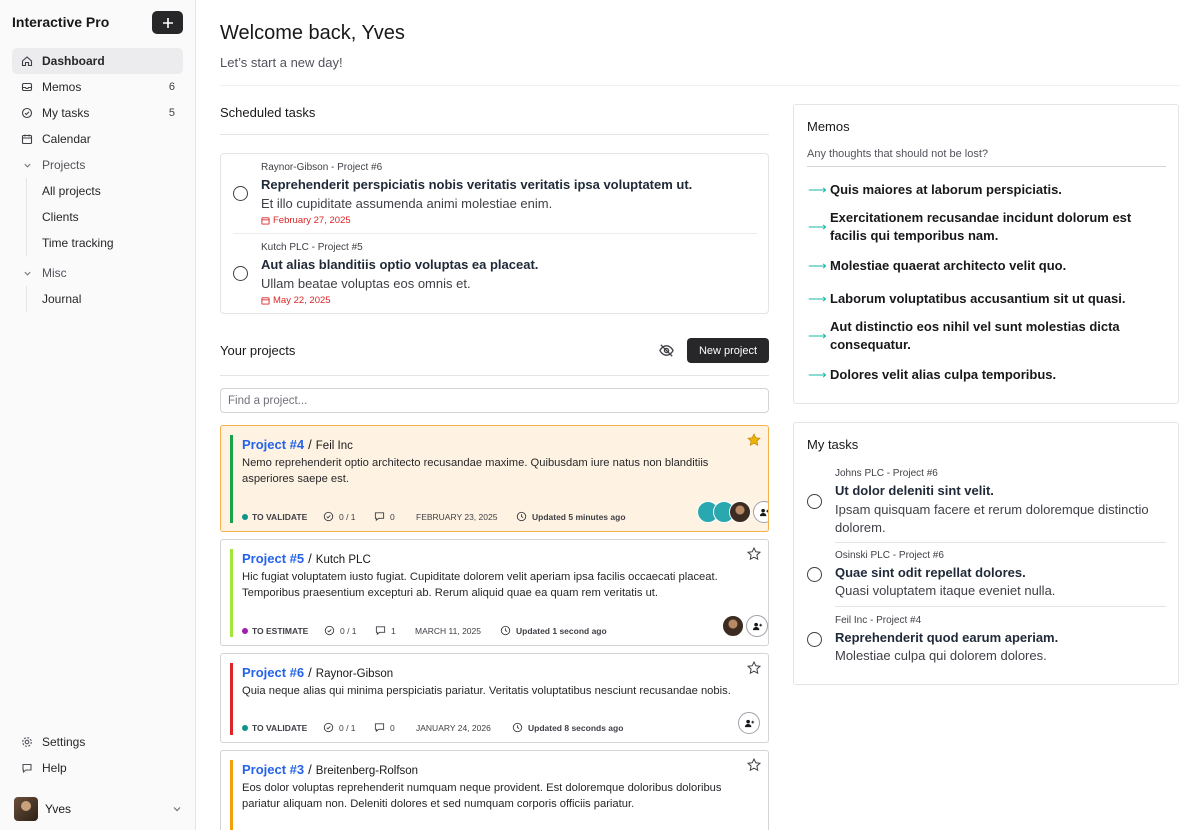 The height and width of the screenshot is (830, 1200). I want to click on project-company: Kutch PLC, so click(343, 560).